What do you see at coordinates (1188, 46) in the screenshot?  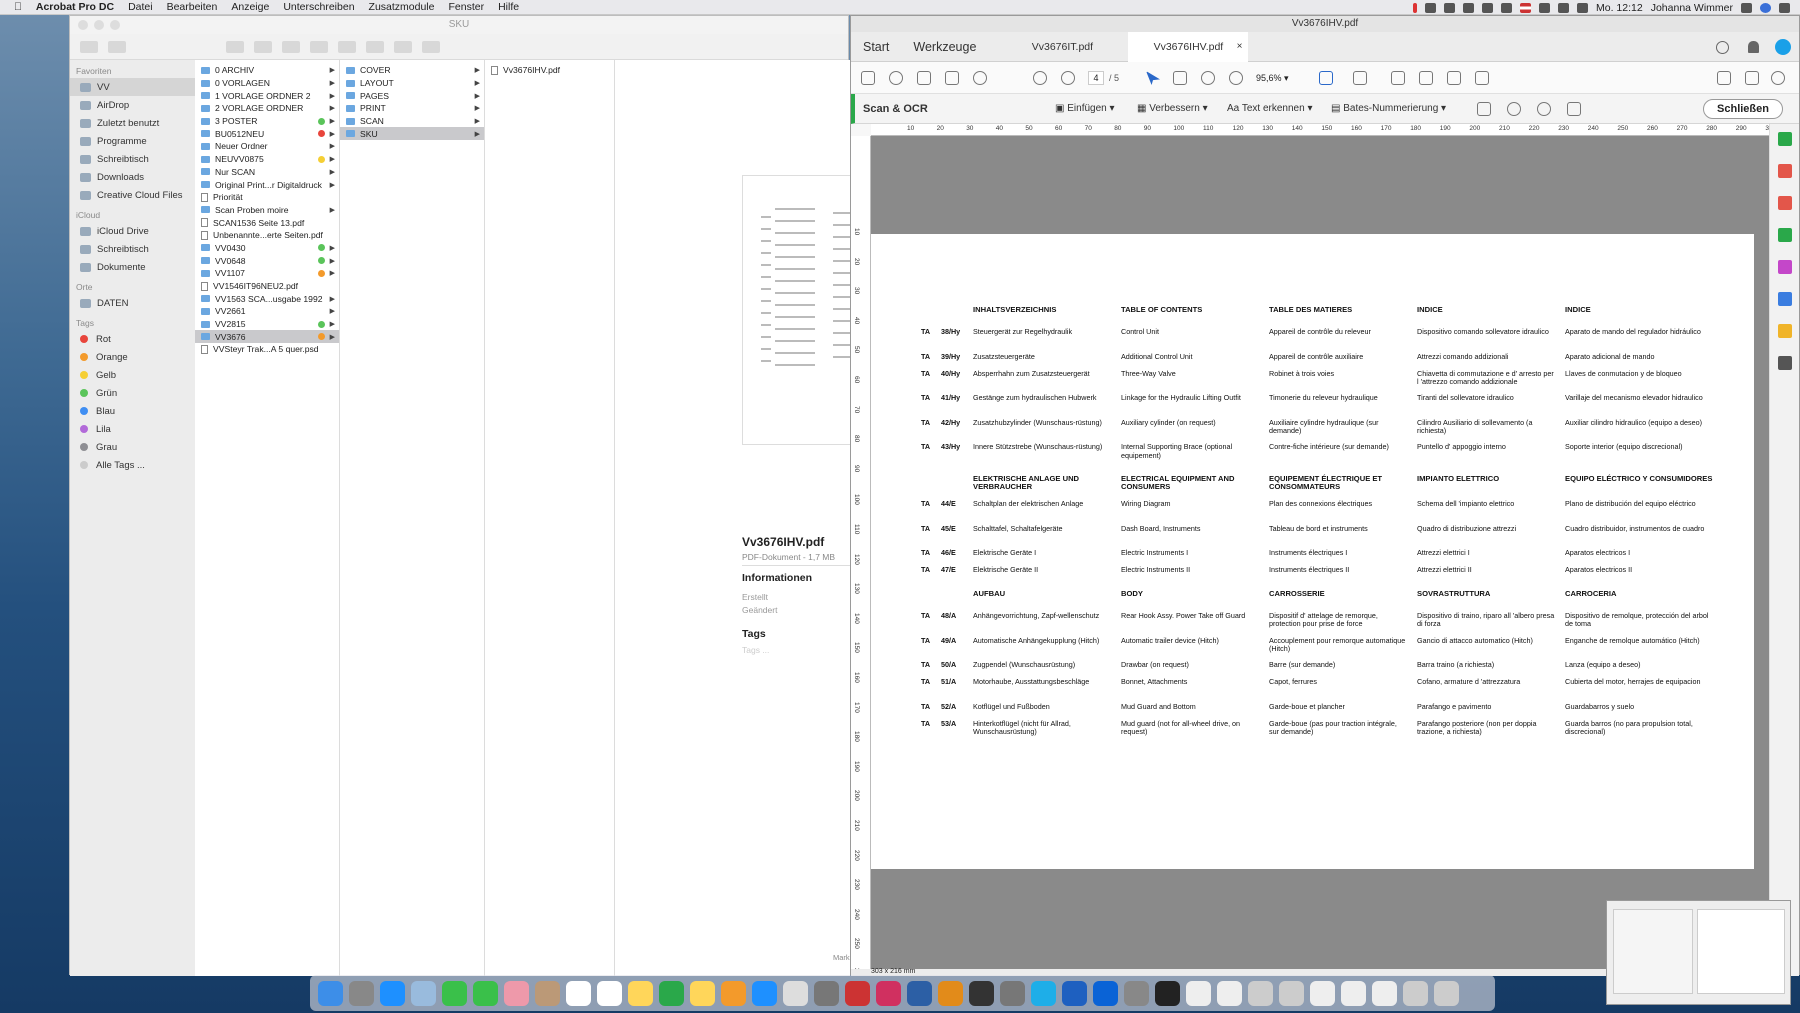 I see `tab-document-ihv: Vv3676IHV.pdf ×` at bounding box center [1188, 46].